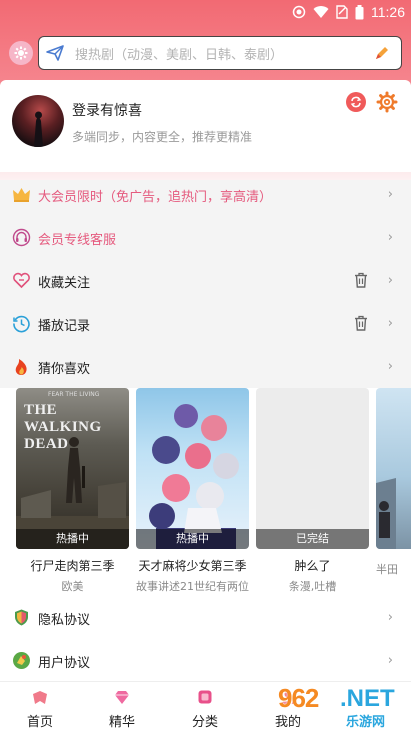  Describe the element at coordinates (359, 11) in the screenshot. I see `battery-icon` at that location.